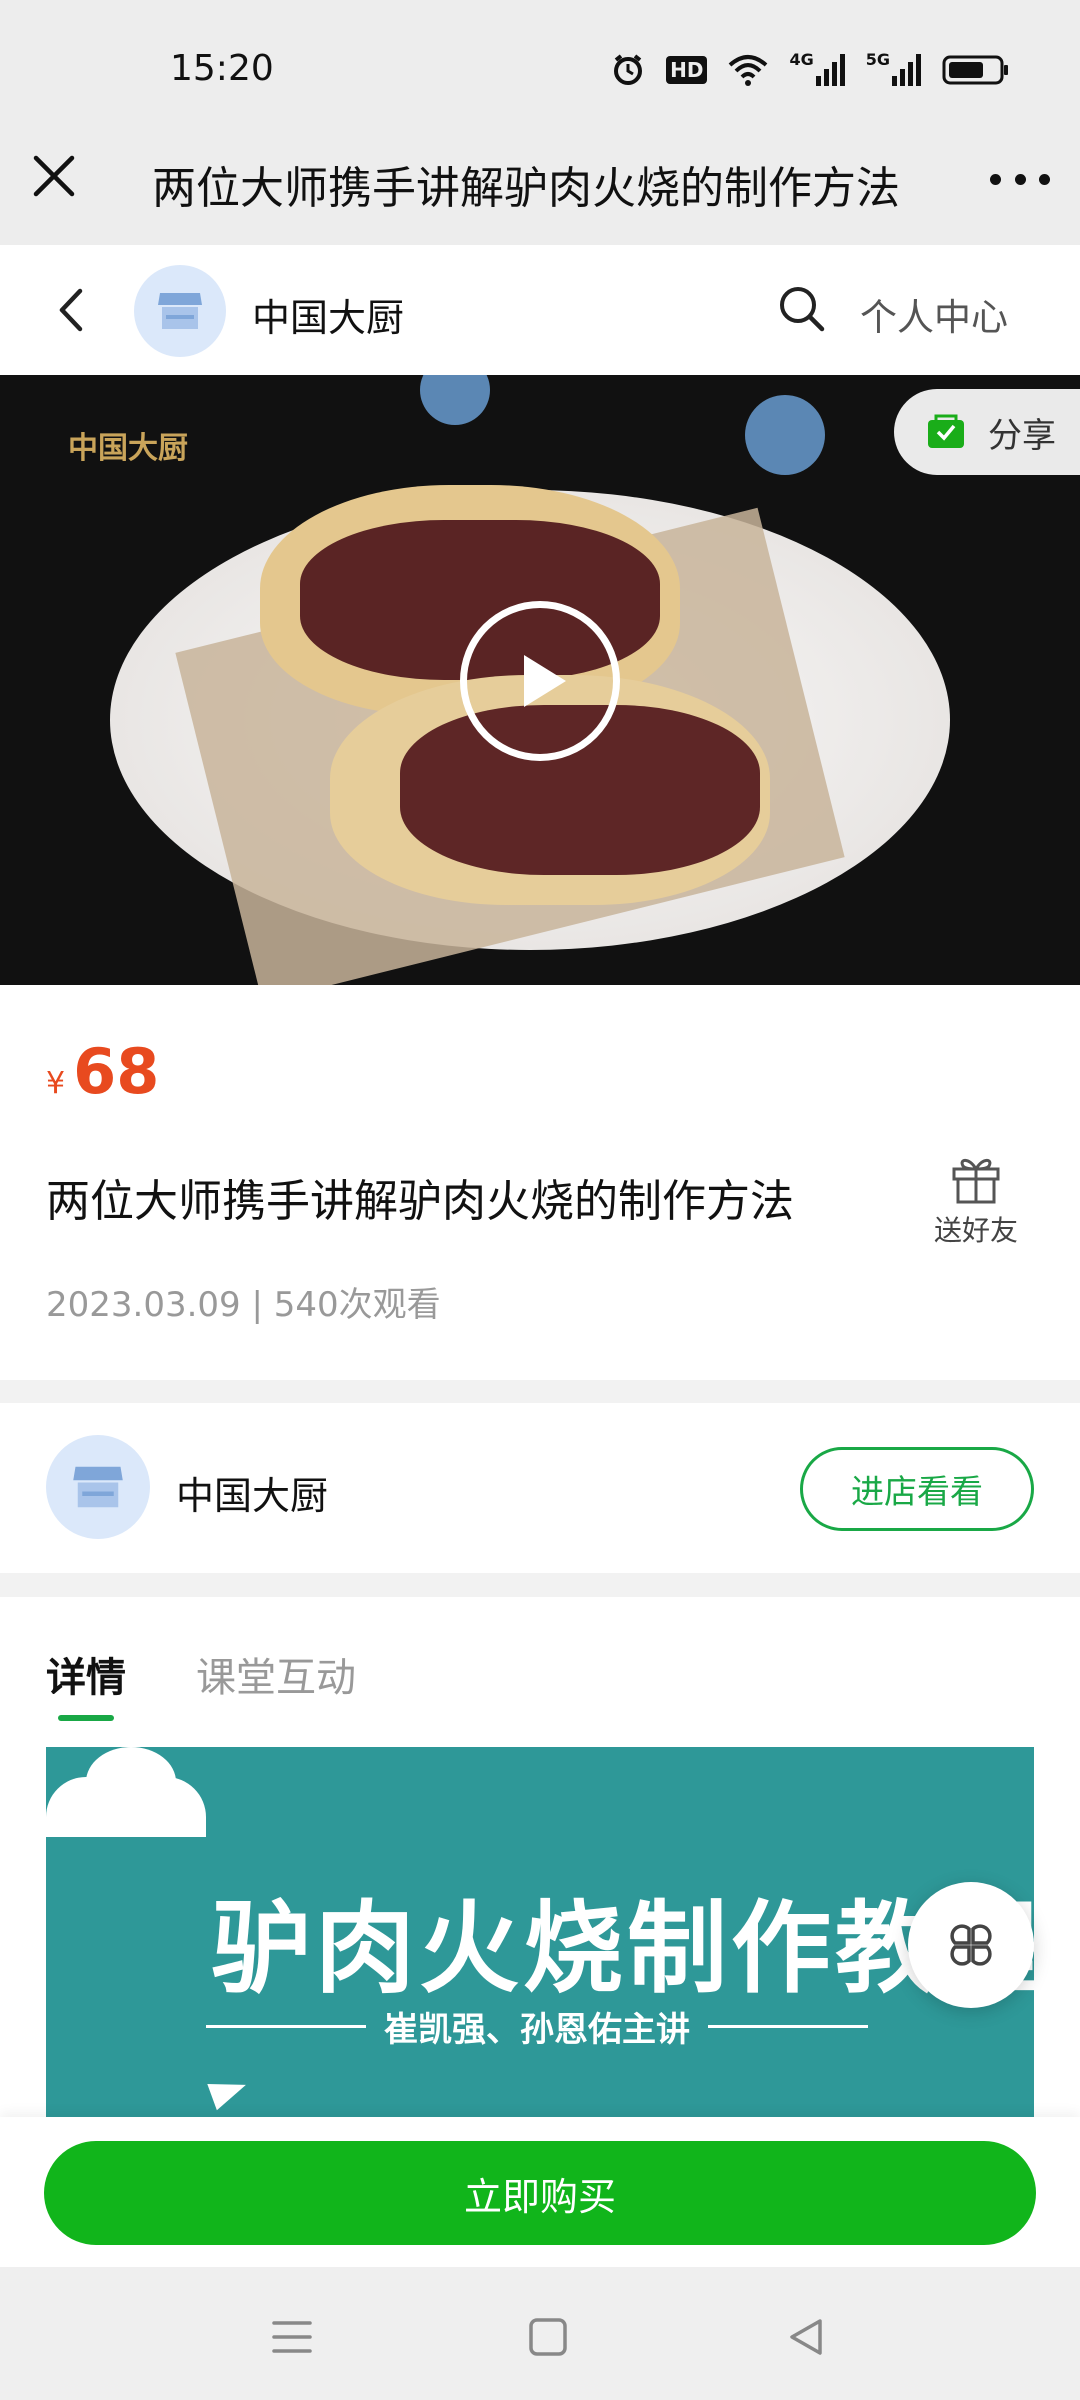 This screenshot has height=2400, width=1080. Describe the element at coordinates (934, 314) in the screenshot. I see `personal-center-link: 个人中心` at that location.